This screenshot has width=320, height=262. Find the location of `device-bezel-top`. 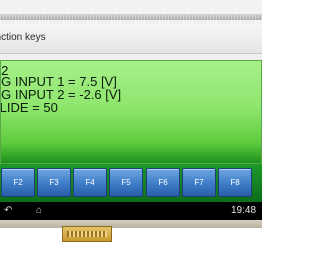

device-bezel-top is located at coordinates (131, 12).